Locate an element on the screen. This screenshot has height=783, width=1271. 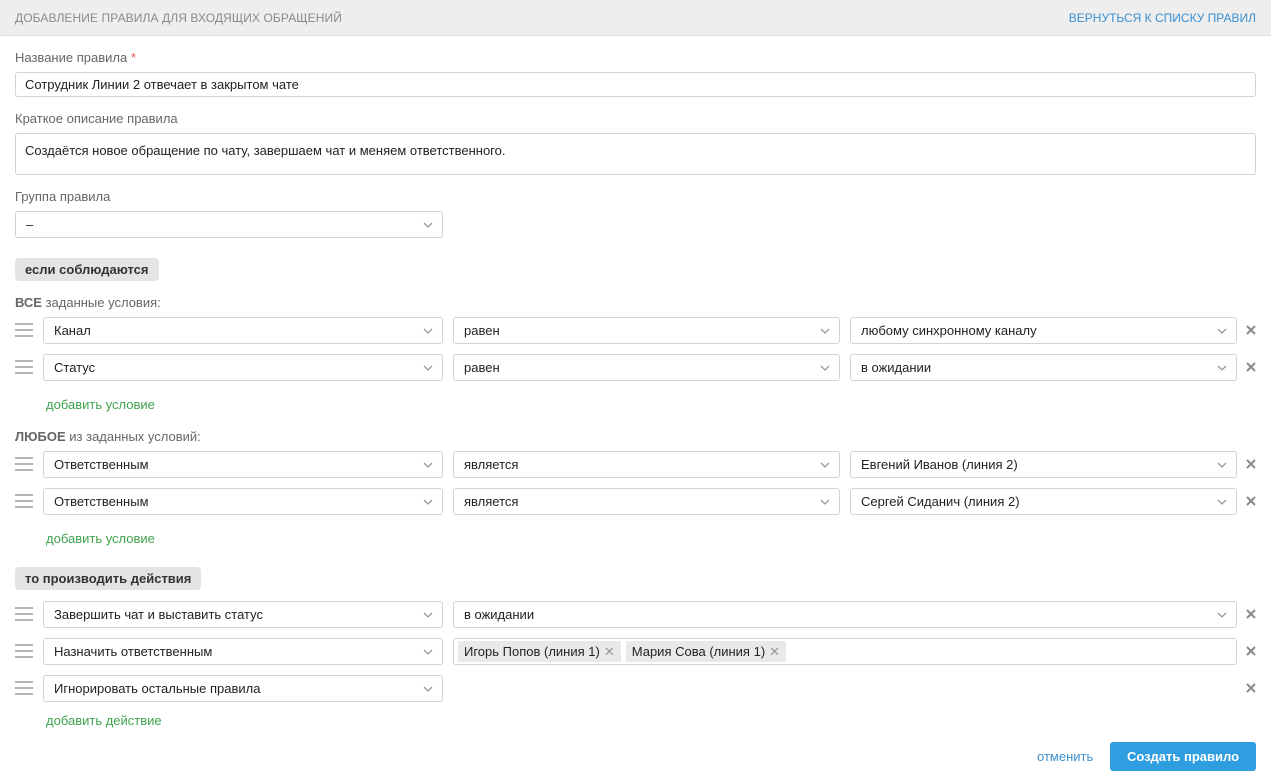
condition-value-value: в ожидании is located at coordinates (896, 367).